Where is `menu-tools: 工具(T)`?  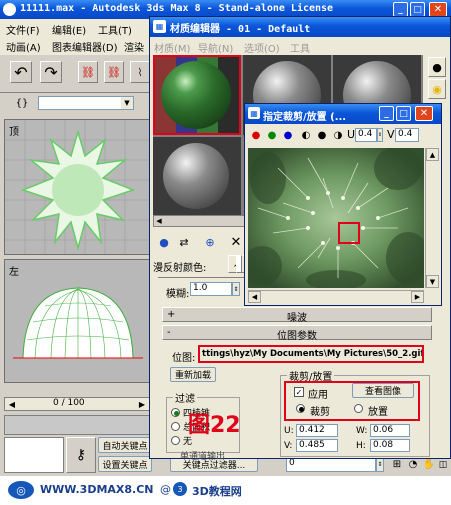 menu-tools: 工具(T) is located at coordinates (115, 29).